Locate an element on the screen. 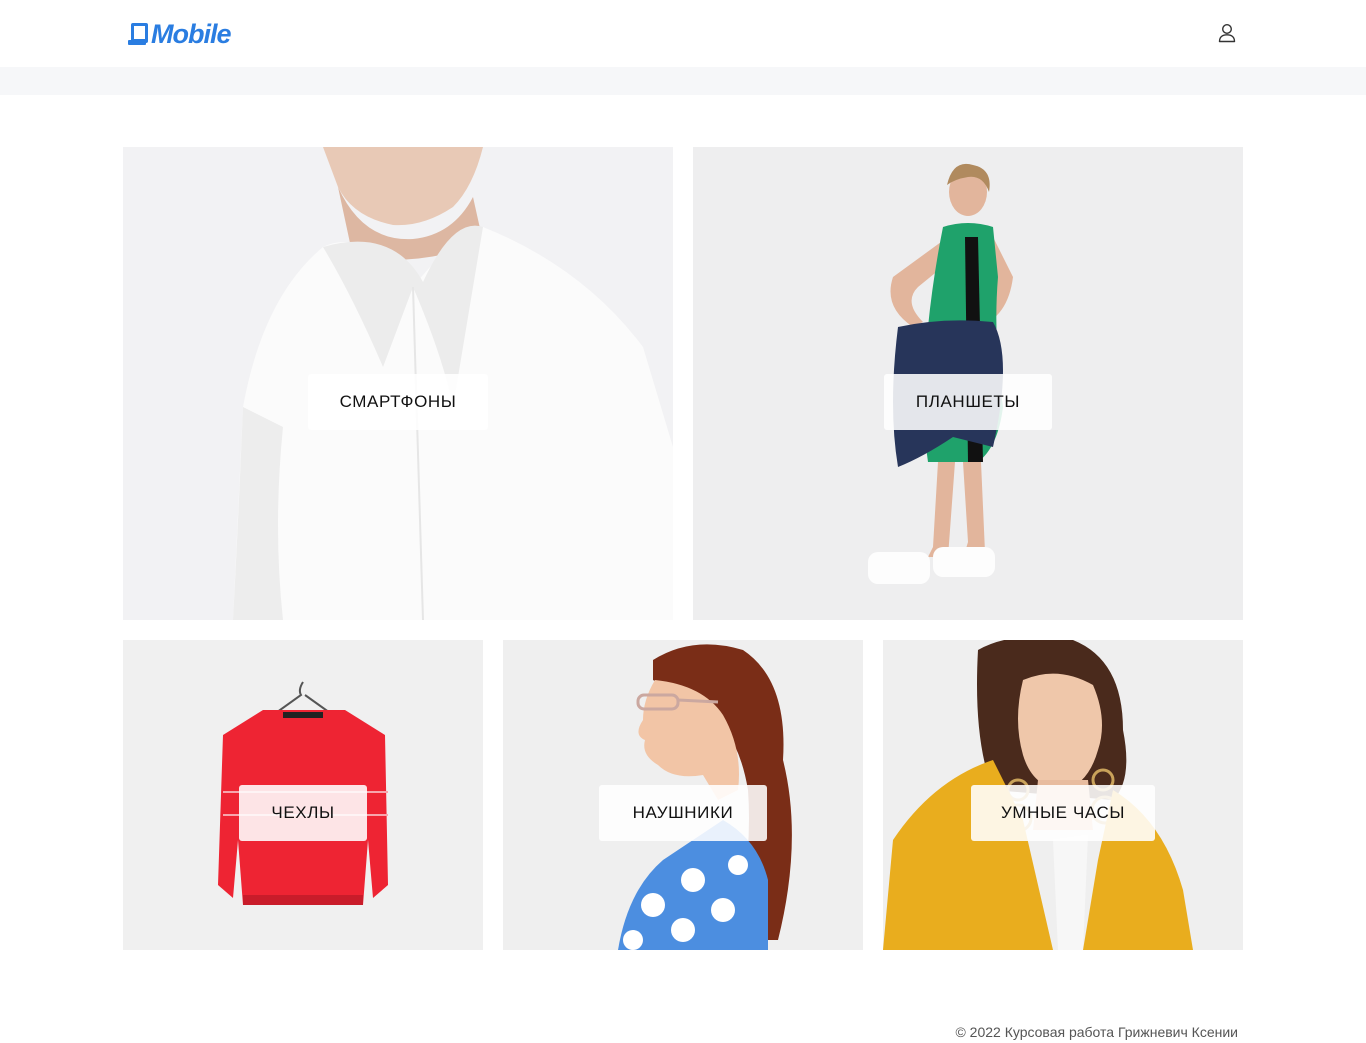  category-label: ПЛАНШЕТЫ is located at coordinates (968, 402).